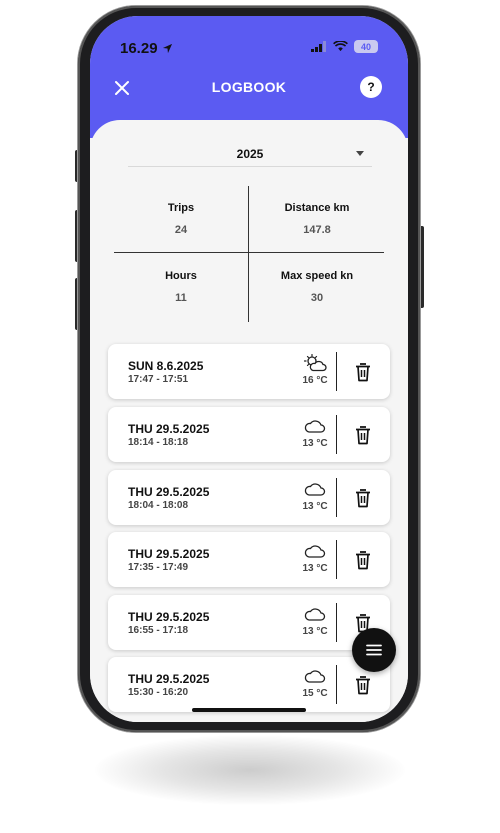 The height and width of the screenshot is (833, 500). I want to click on trip-card: THU 29.5.2025 15:30 - 16:20 15 °C, so click(249, 684).